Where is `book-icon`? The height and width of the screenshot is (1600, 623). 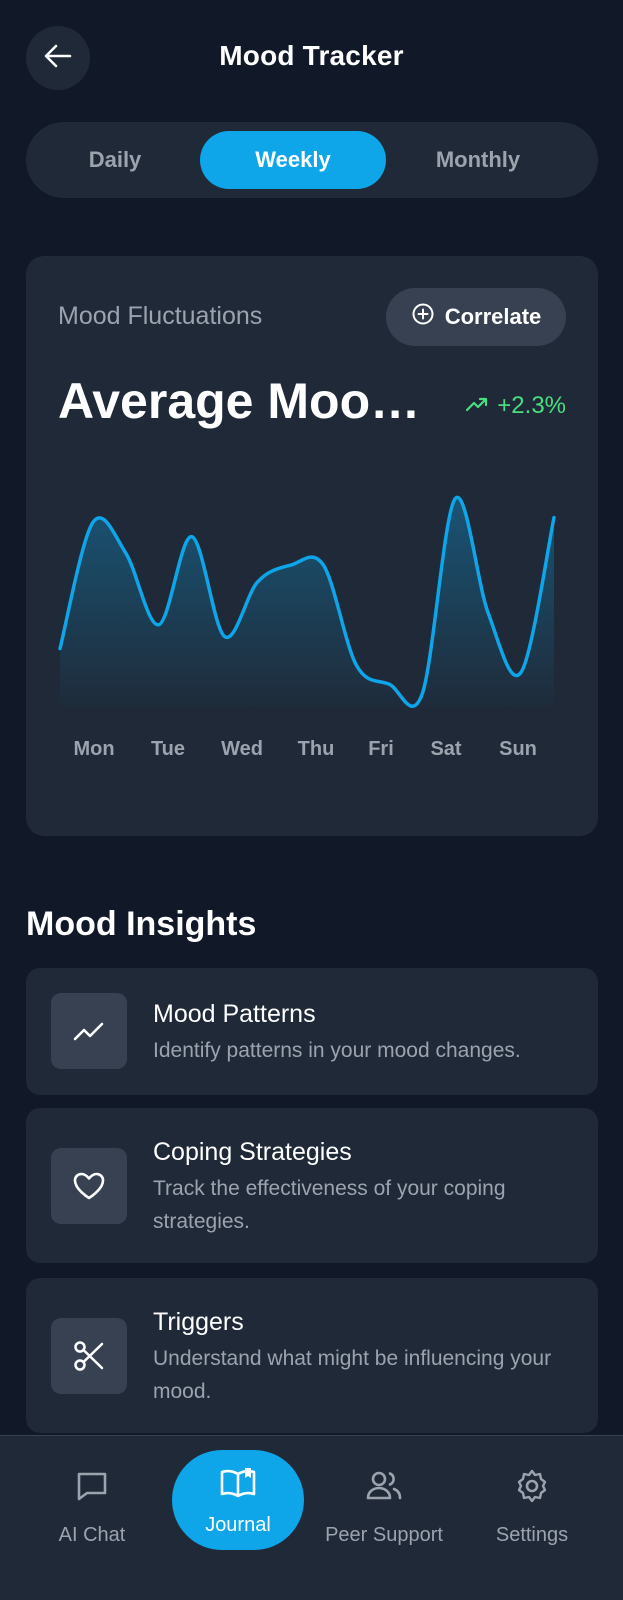 book-icon is located at coordinates (238, 1486).